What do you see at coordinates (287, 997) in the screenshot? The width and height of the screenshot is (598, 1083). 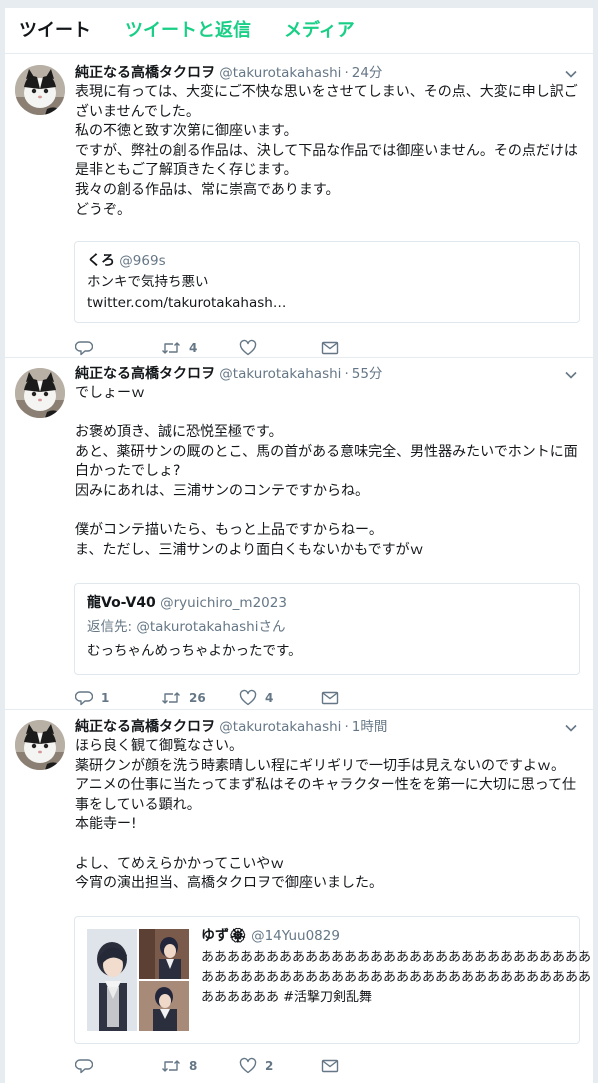 I see `quoted-text-line: ああああああ #活撃刀剣乱舞` at bounding box center [287, 997].